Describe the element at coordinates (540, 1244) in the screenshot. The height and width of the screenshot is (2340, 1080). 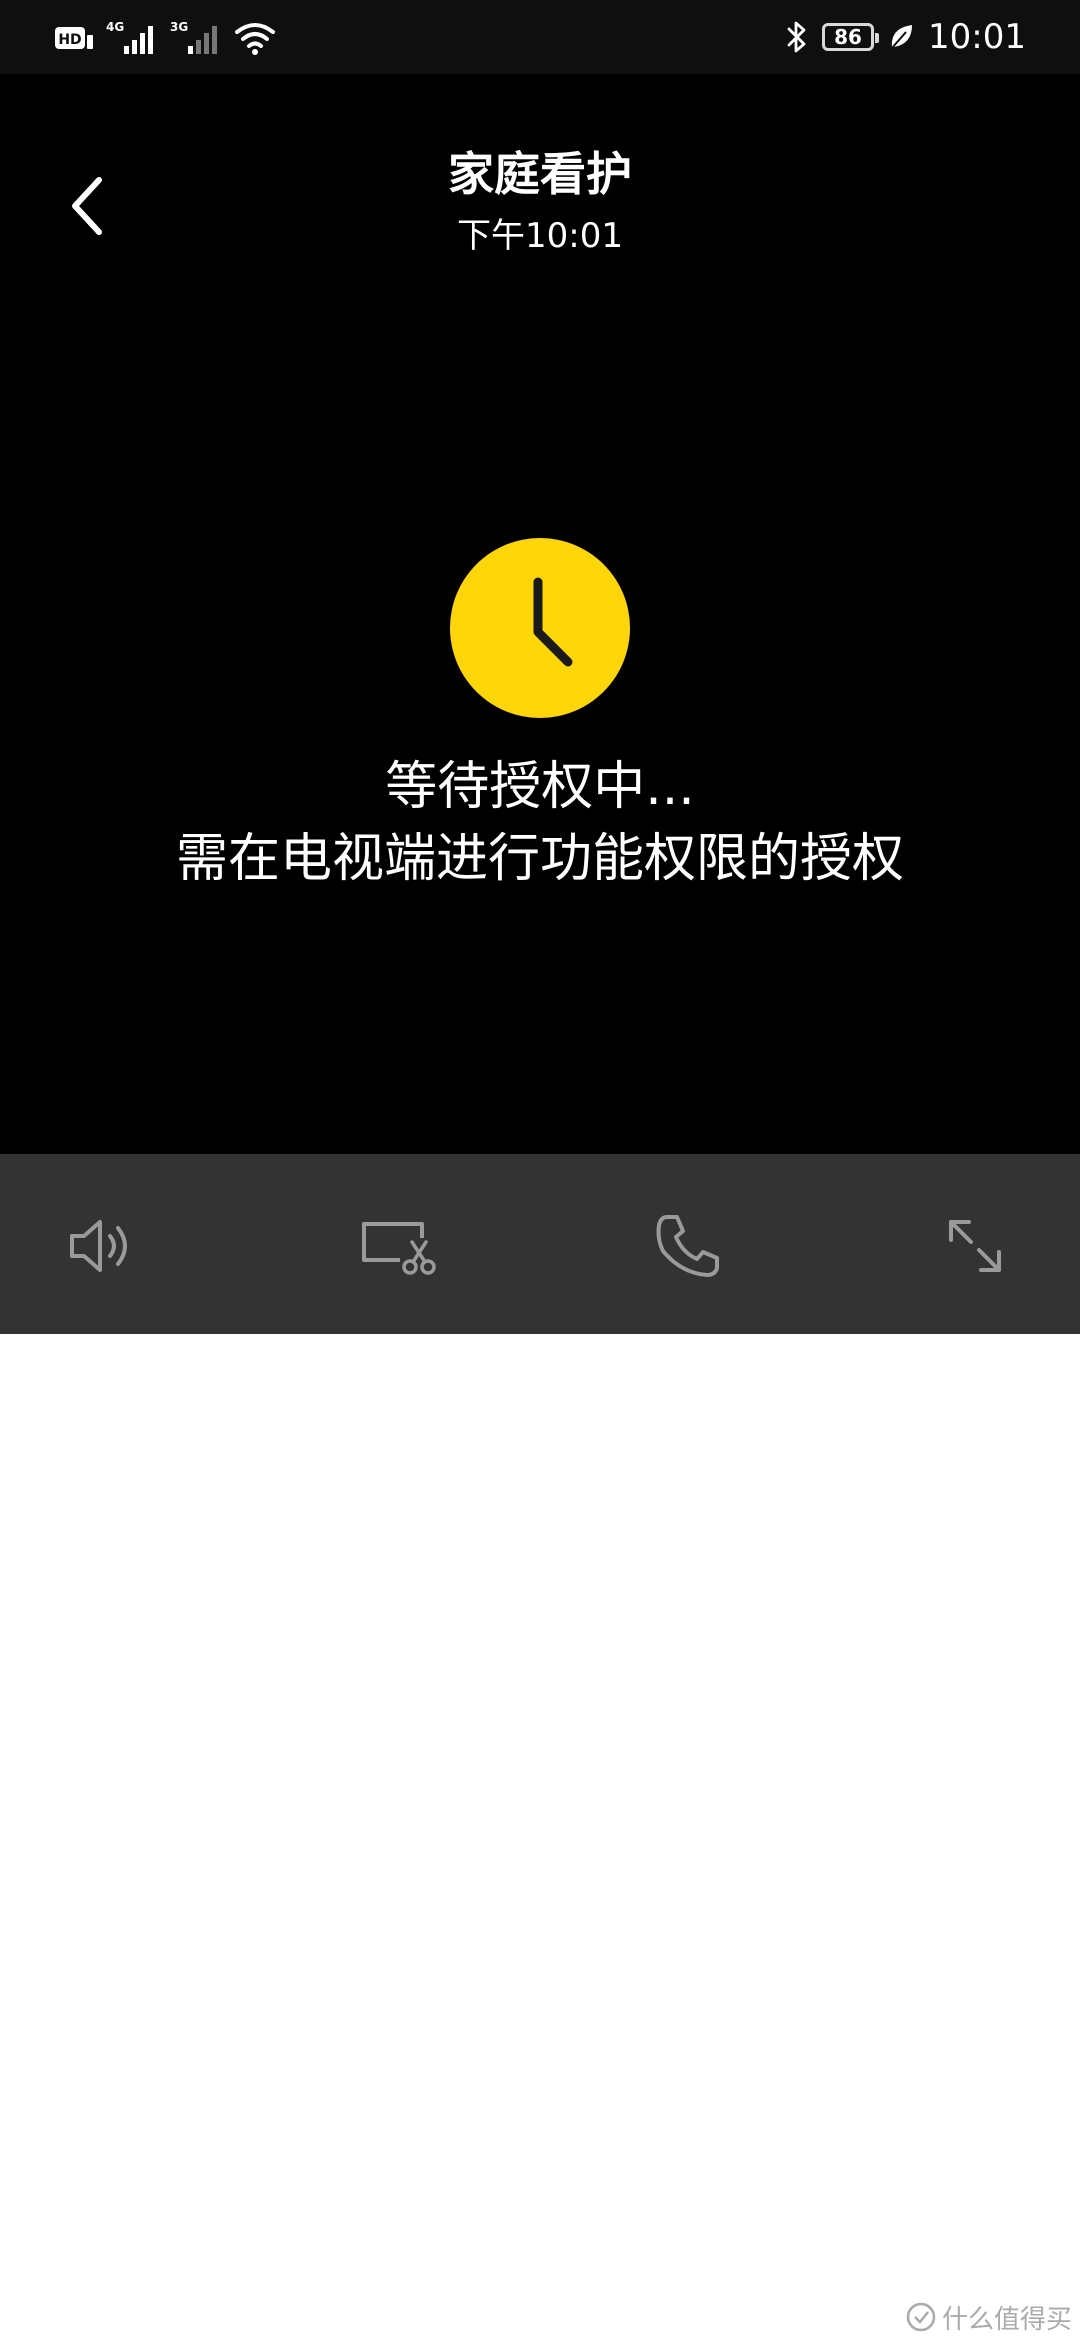
I see `control-bar` at that location.